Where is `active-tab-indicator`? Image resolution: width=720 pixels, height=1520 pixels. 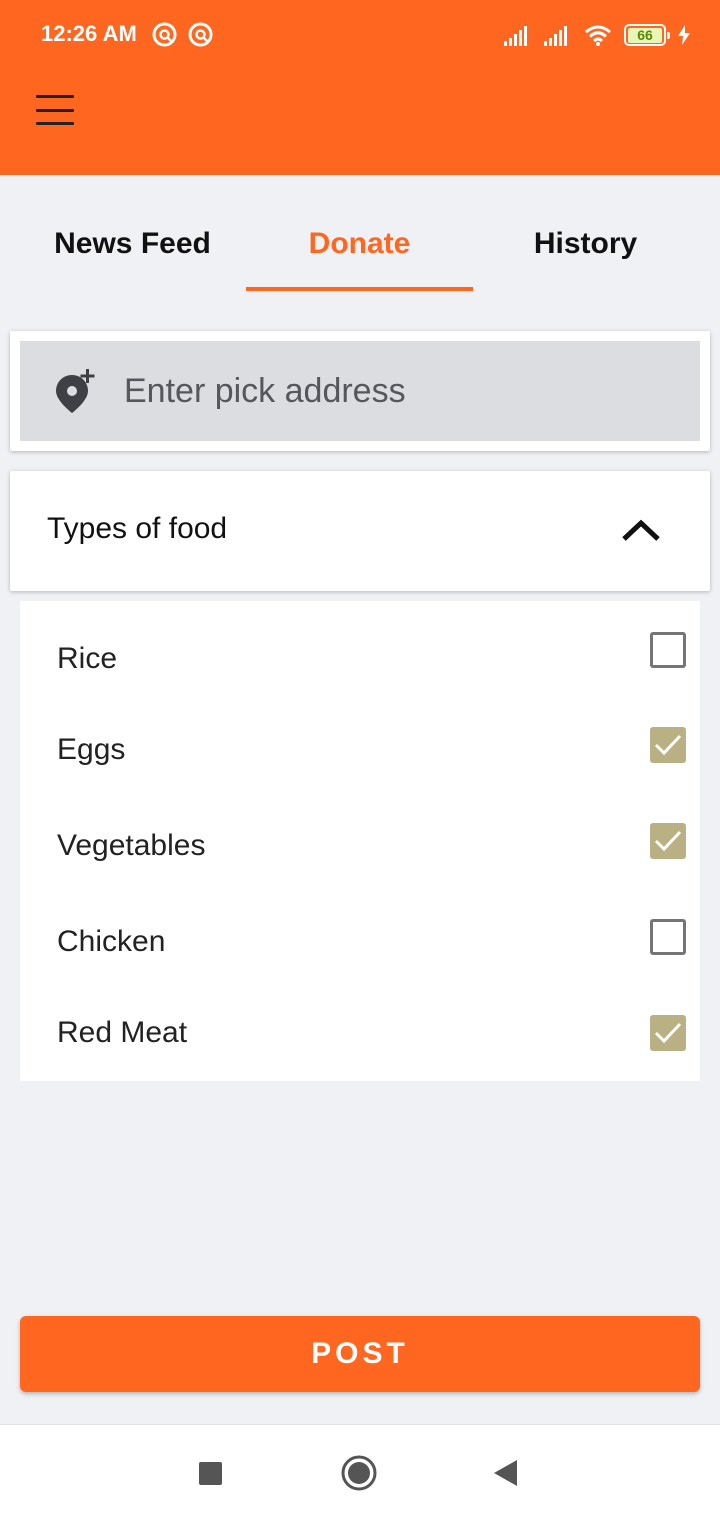
active-tab-indicator is located at coordinates (359, 289).